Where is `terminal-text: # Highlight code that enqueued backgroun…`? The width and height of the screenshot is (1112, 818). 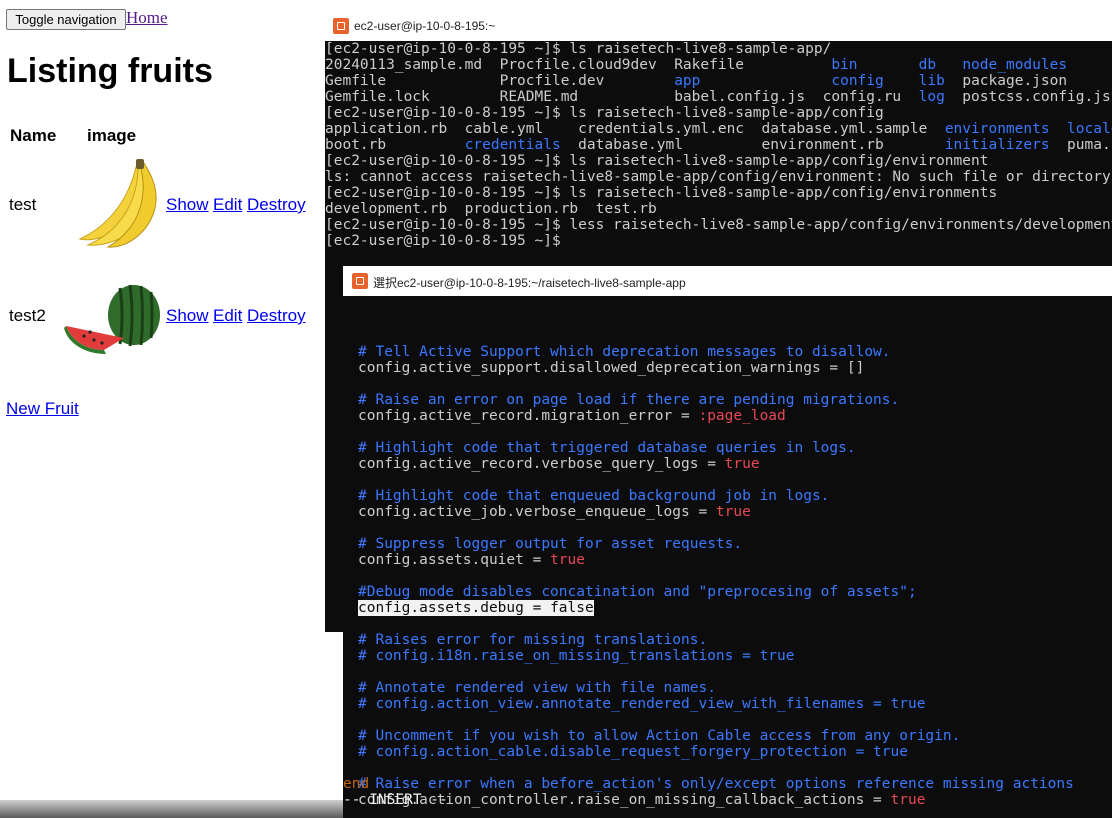 terminal-text: # Highlight code that enqueued backgroun… is located at coordinates (594, 496).